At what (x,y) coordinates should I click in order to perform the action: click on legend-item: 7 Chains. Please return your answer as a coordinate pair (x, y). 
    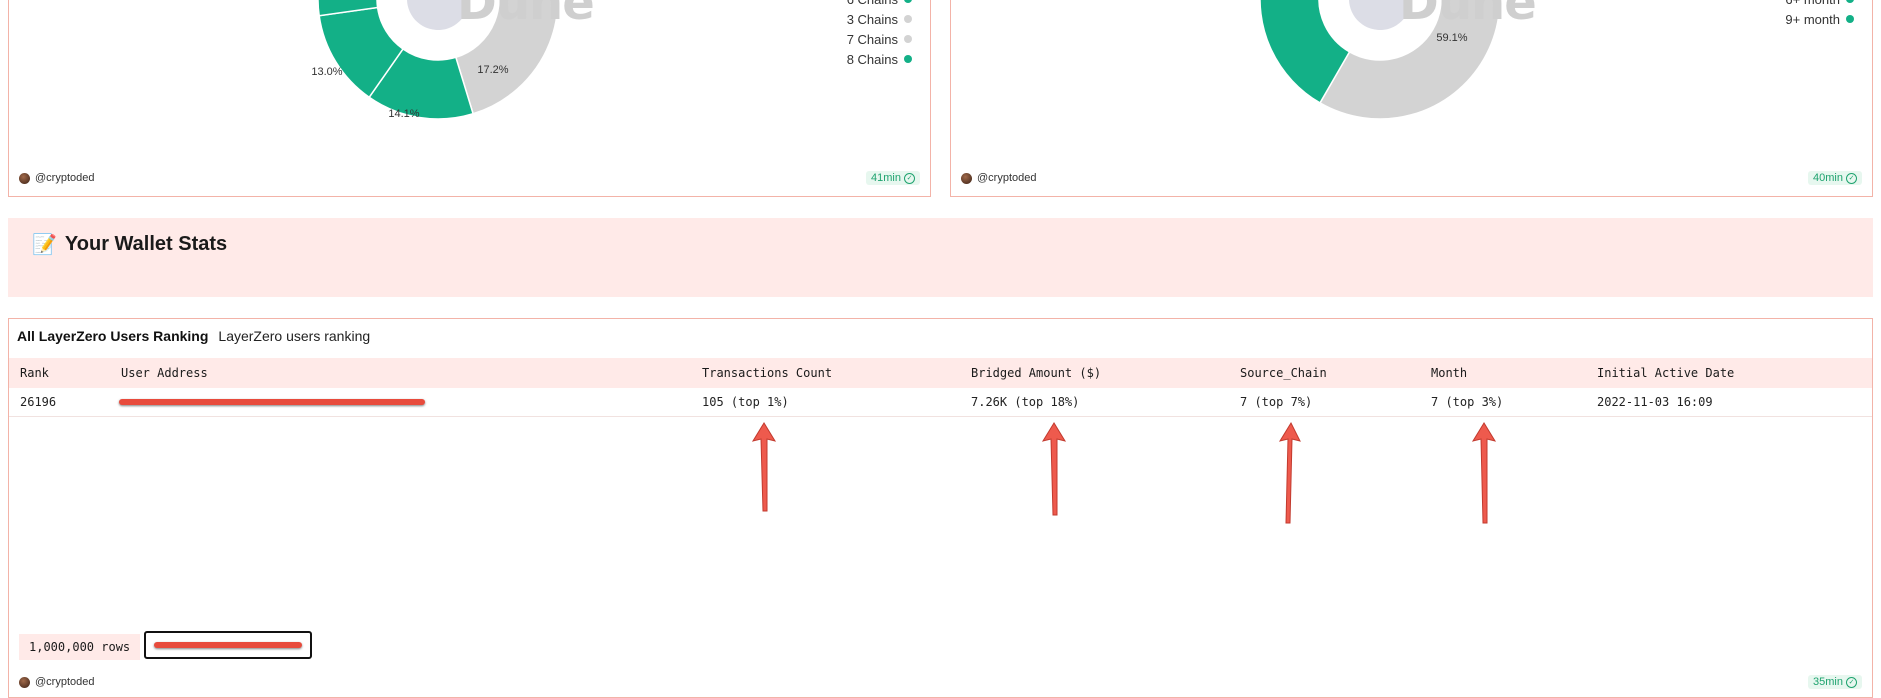
    Looking at the image, I should click on (879, 39).